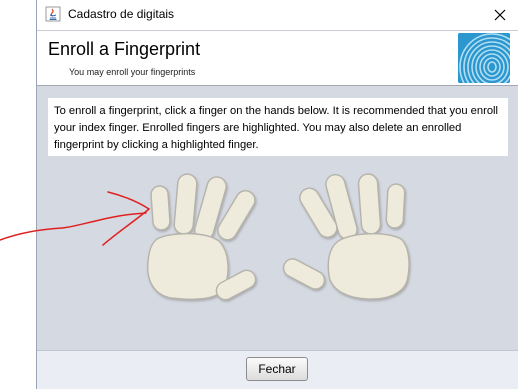 This screenshot has height=389, width=518. Describe the element at coordinates (53, 14) in the screenshot. I see `java-app-icon` at that location.